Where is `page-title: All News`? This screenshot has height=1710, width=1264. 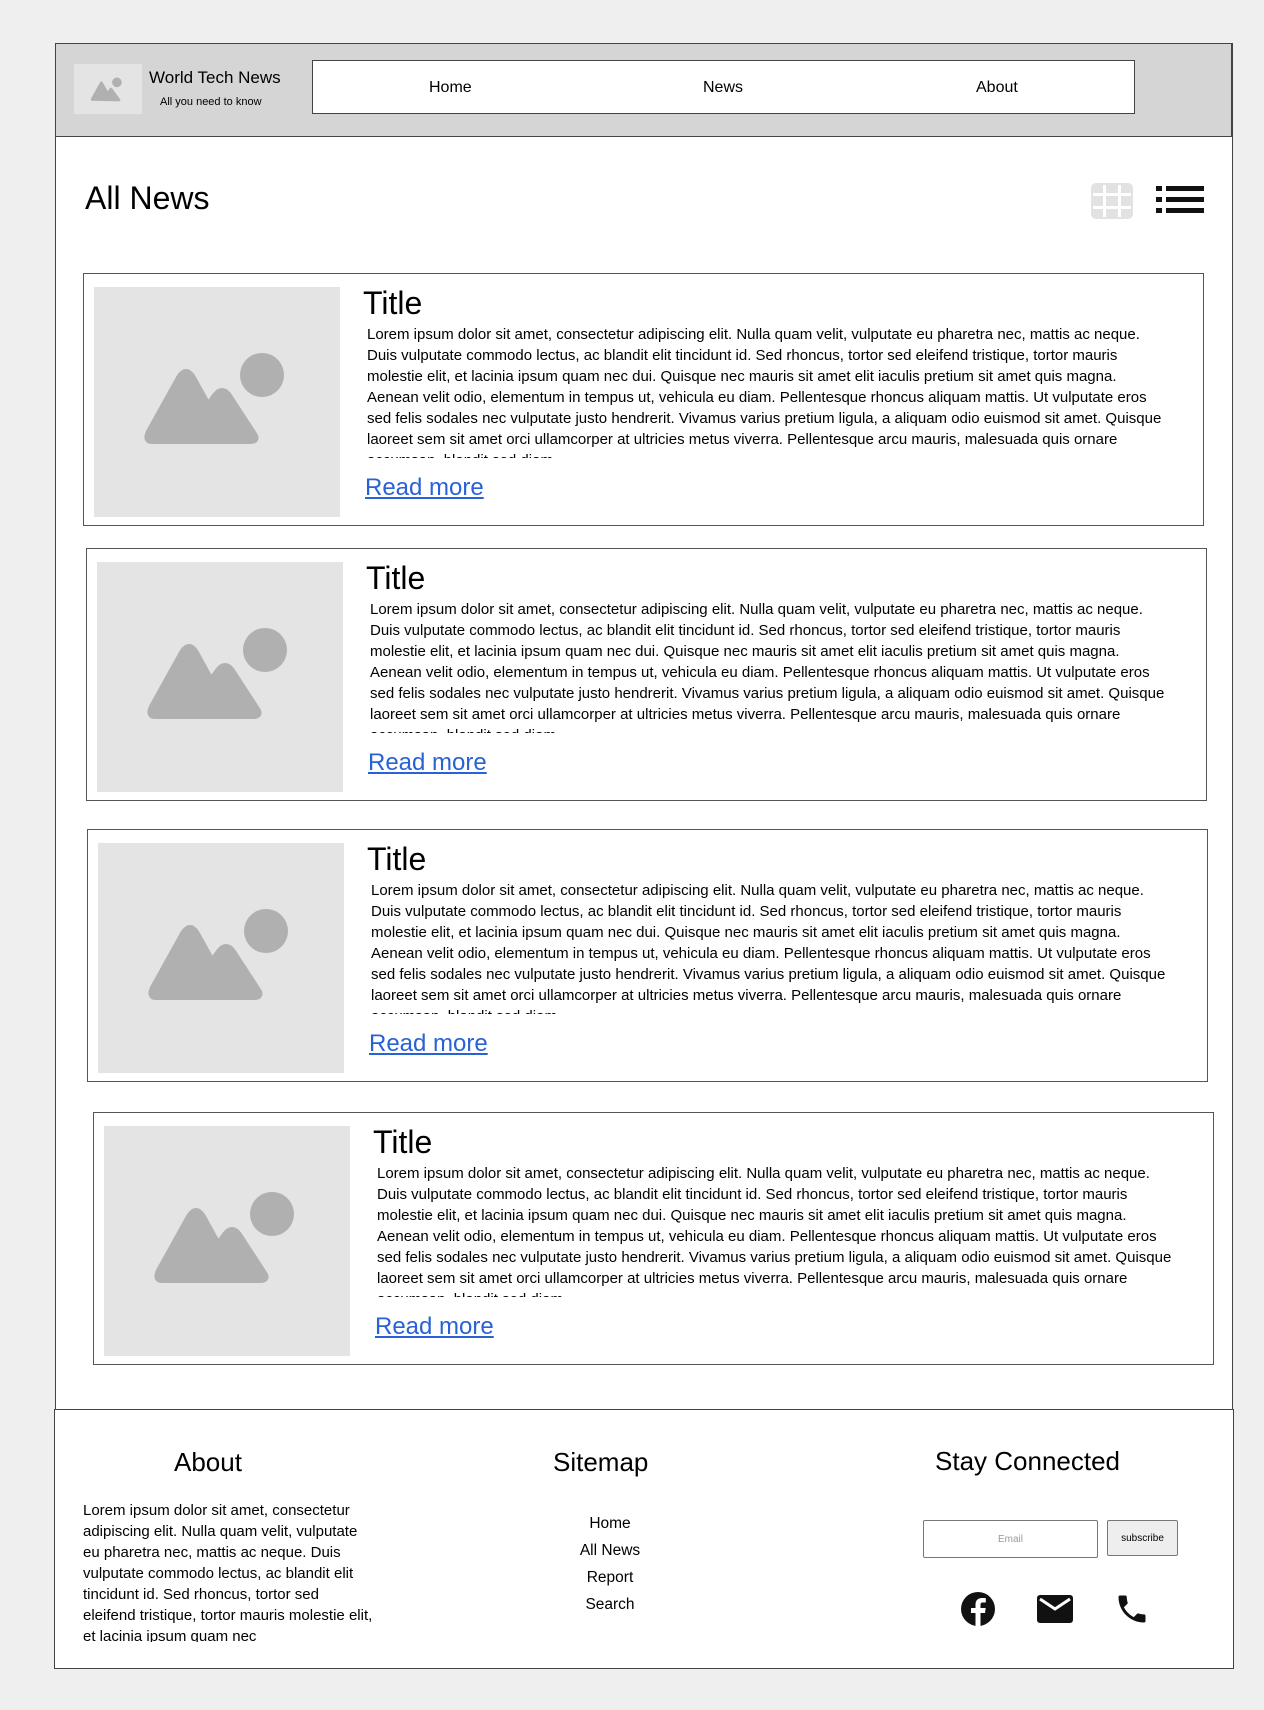 page-title: All News is located at coordinates (147, 198).